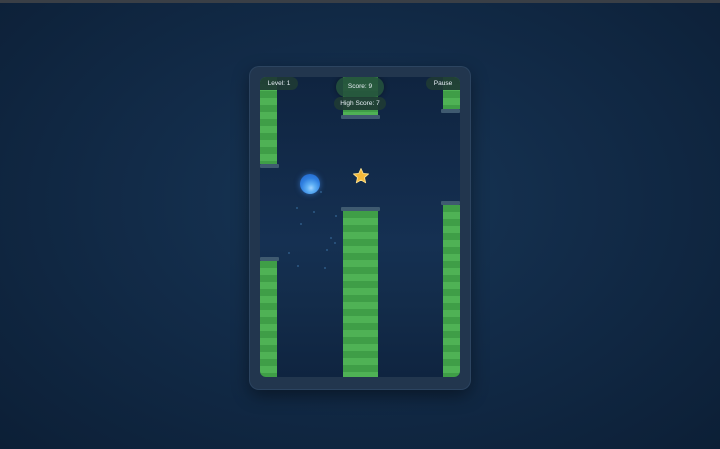 The height and width of the screenshot is (449, 720). Describe the element at coordinates (360, 117) in the screenshot. I see `pipe-middle-top-cap` at that location.